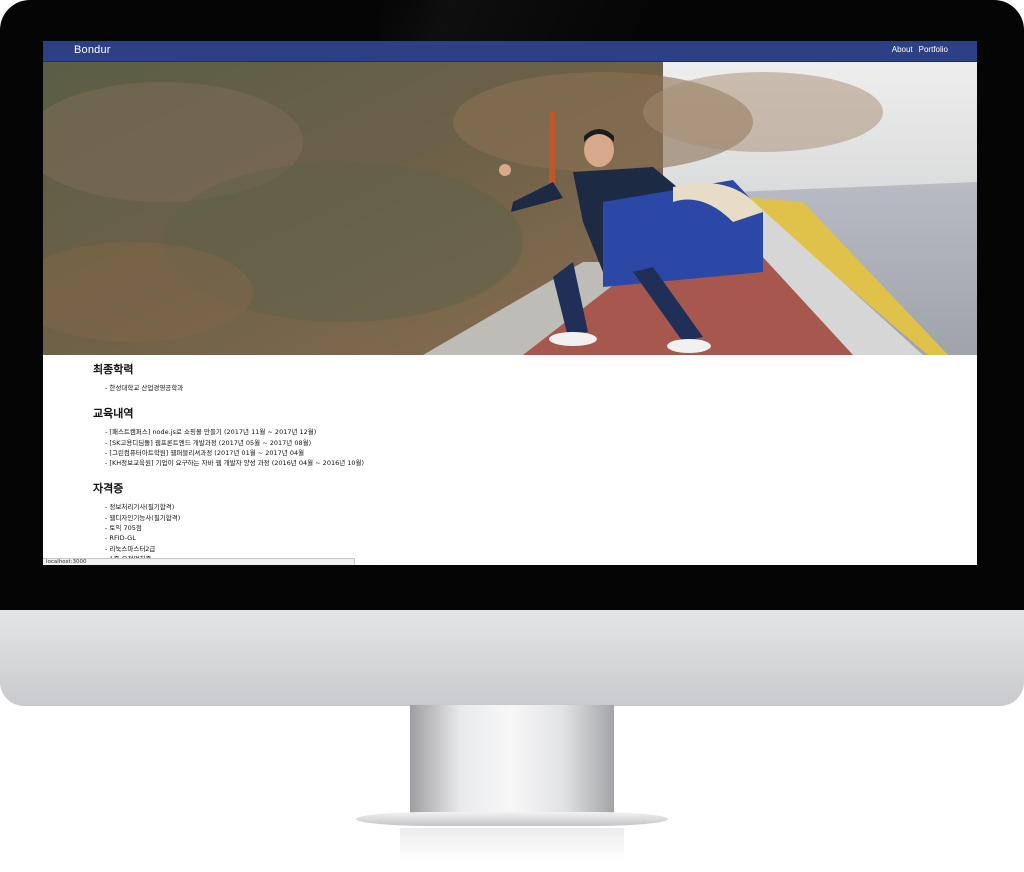 The height and width of the screenshot is (872, 1024). Describe the element at coordinates (519, 549) in the screenshot. I see `list-item: 리눅스마스터2급` at that location.